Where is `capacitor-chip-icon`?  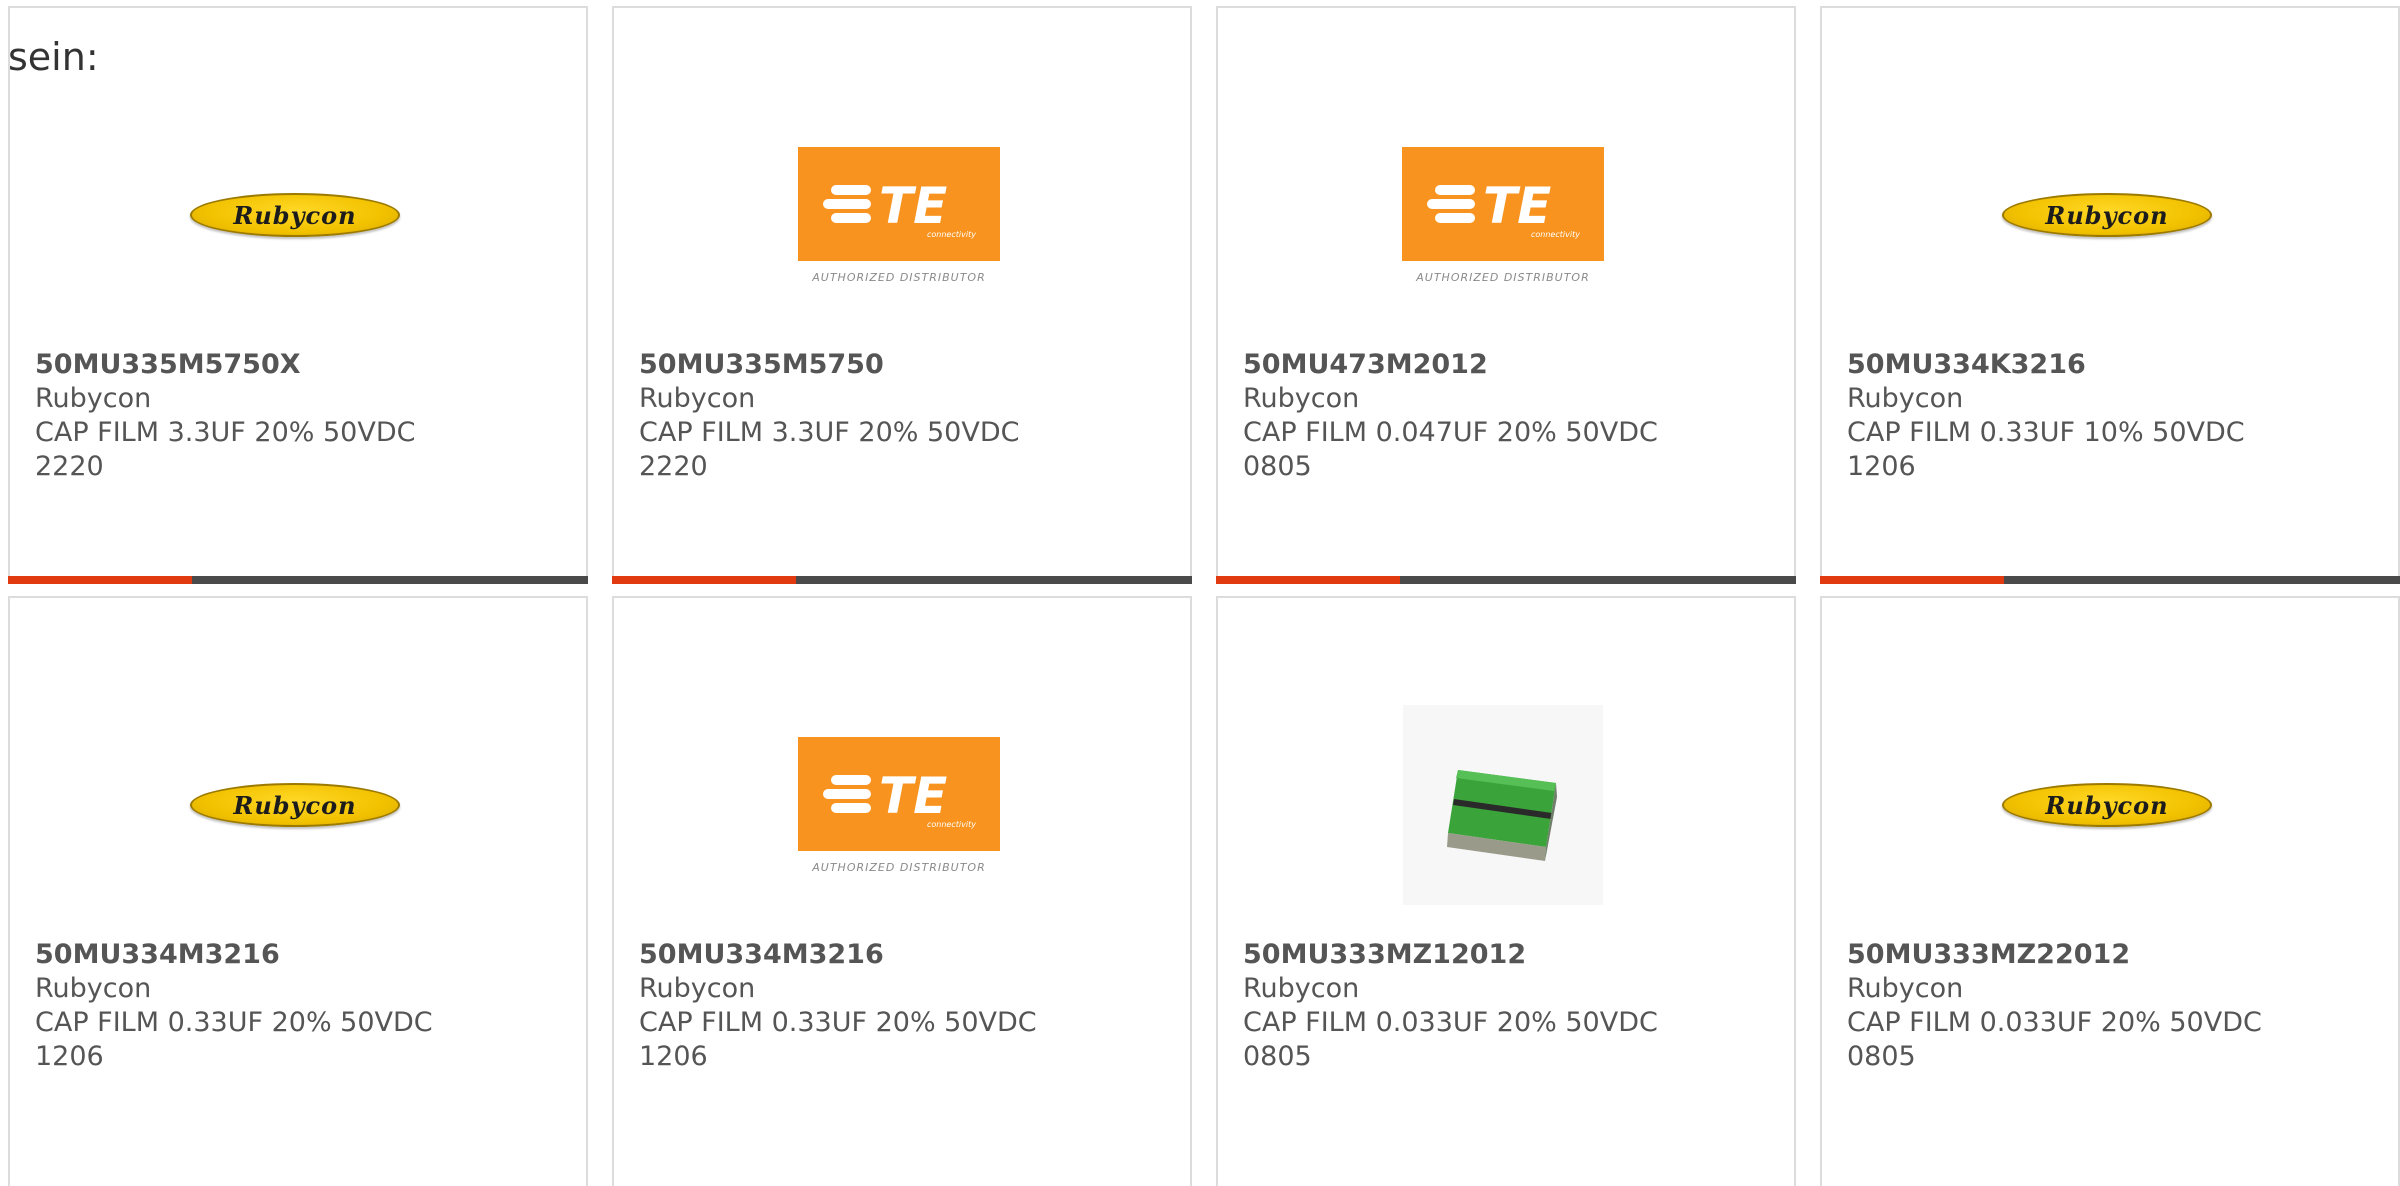 capacitor-chip-icon is located at coordinates (1503, 805).